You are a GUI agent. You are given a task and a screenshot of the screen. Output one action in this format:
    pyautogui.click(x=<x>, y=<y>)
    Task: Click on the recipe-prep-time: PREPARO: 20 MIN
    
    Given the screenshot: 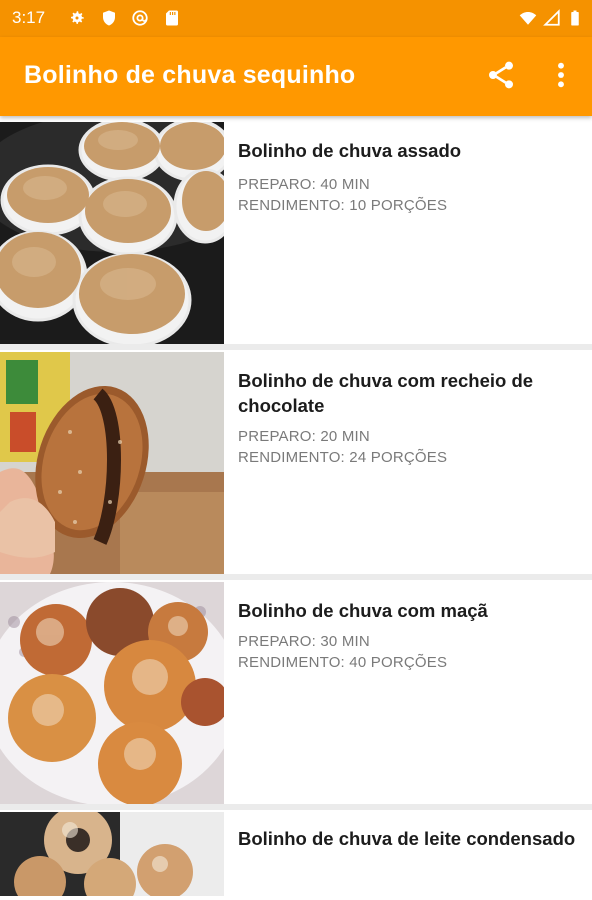 What is the action you would take?
    pyautogui.click(x=304, y=436)
    